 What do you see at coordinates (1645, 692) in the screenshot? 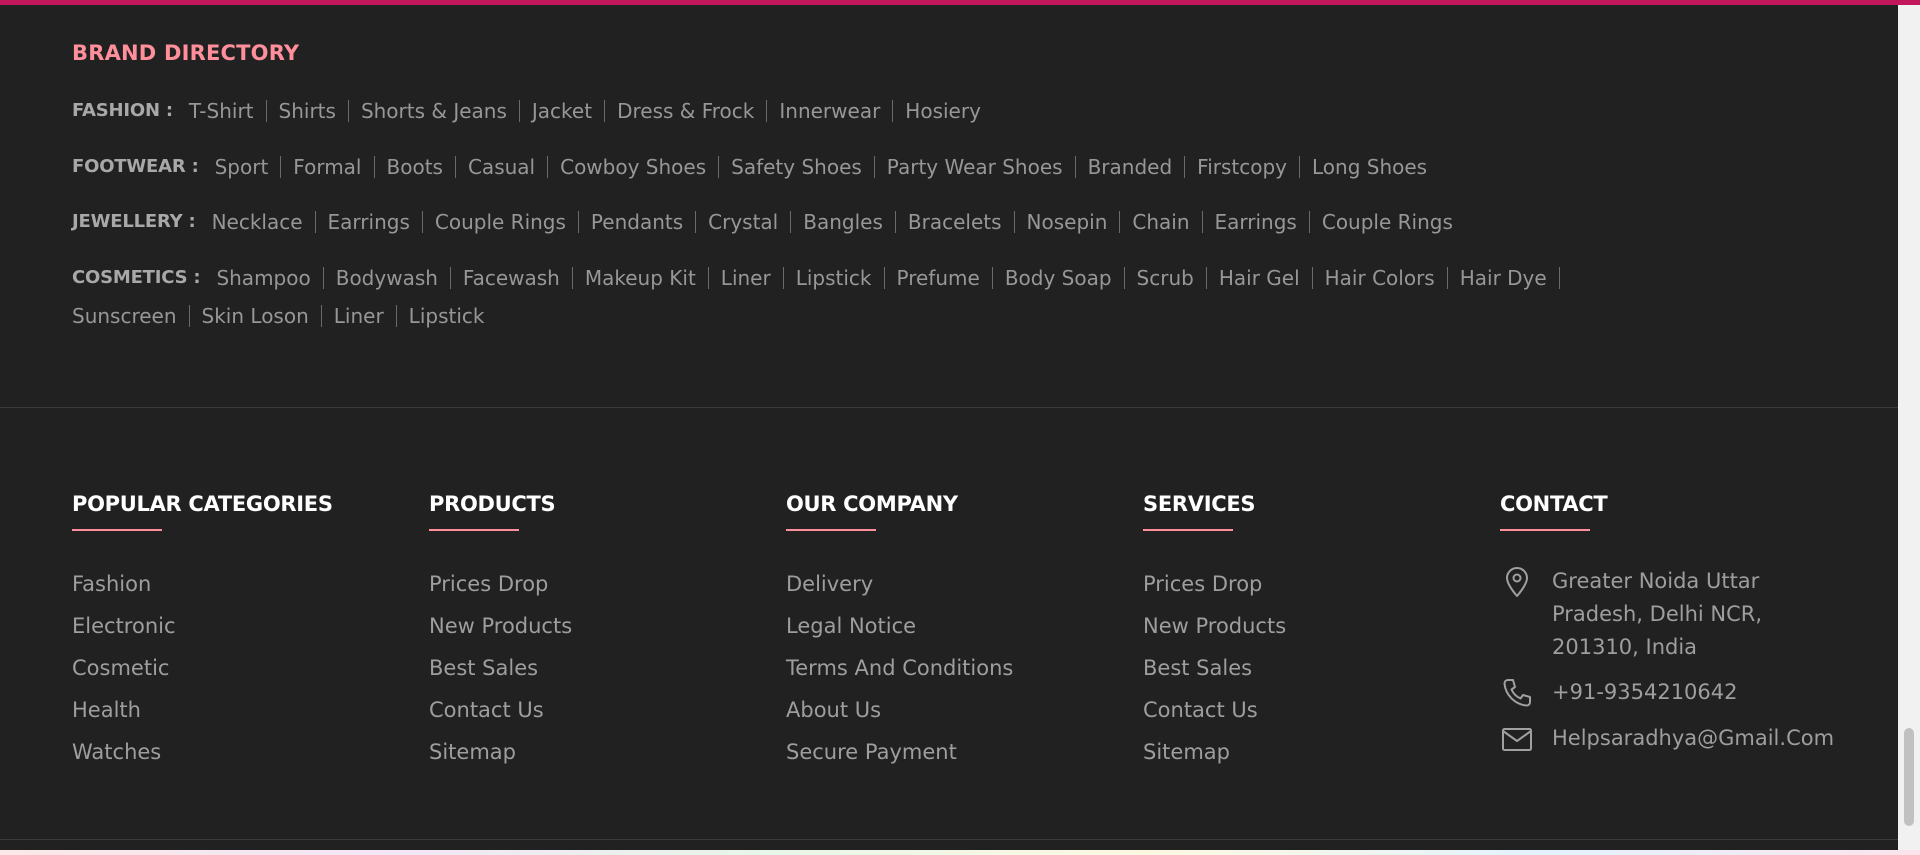
I see `contact-phone-text: +91-9354210642` at bounding box center [1645, 692].